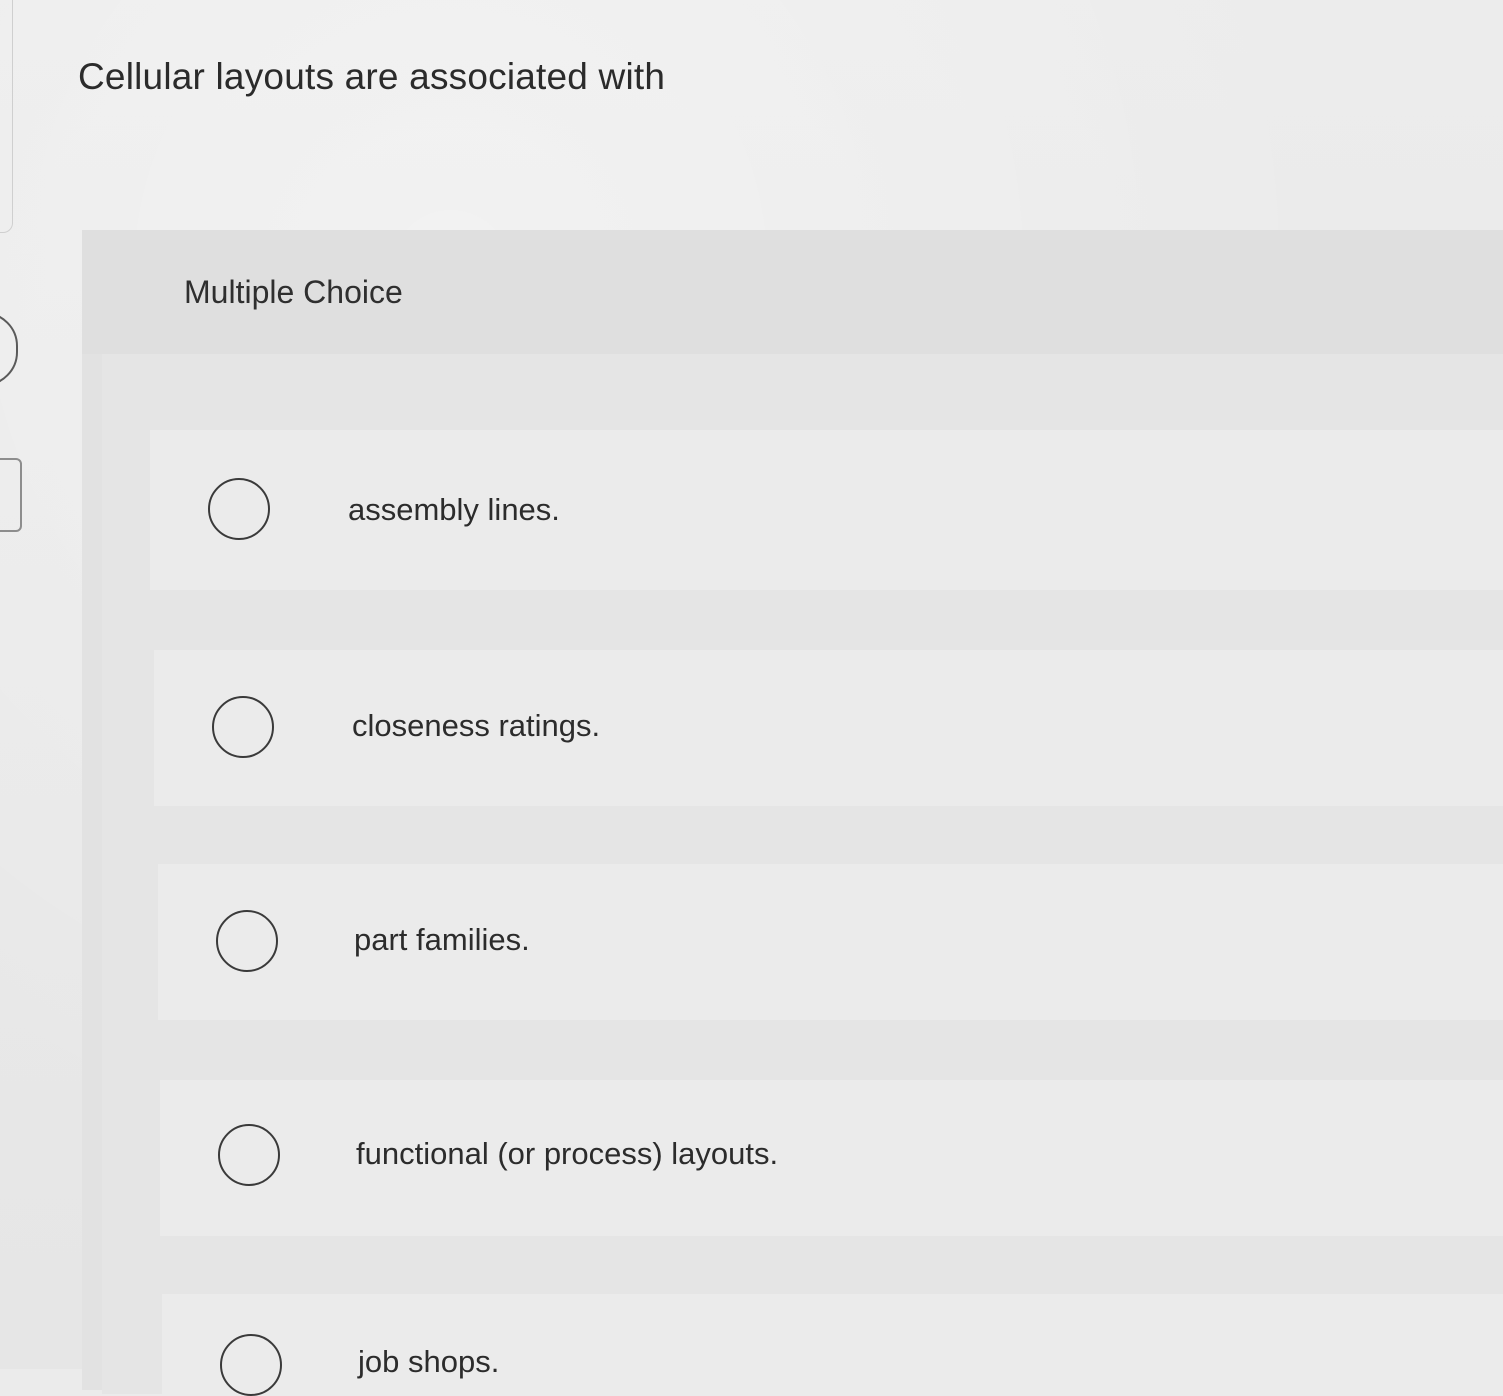 This screenshot has height=1396, width=1503. I want to click on option-label: assembly lines., so click(454, 509).